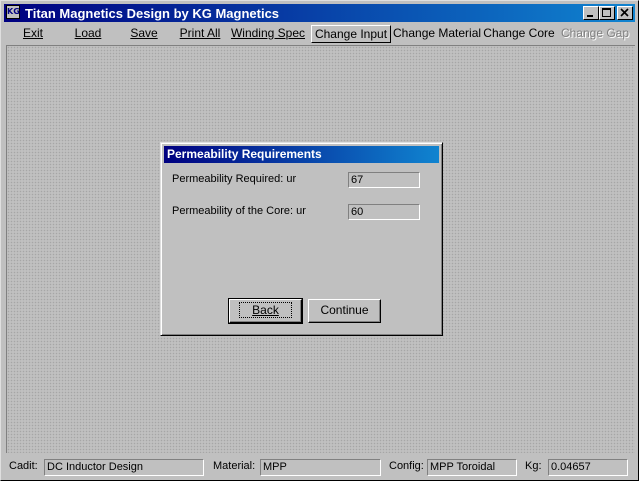 This screenshot has width=639, height=481. I want to click on change-gap-label: Change Gap, so click(595, 33).